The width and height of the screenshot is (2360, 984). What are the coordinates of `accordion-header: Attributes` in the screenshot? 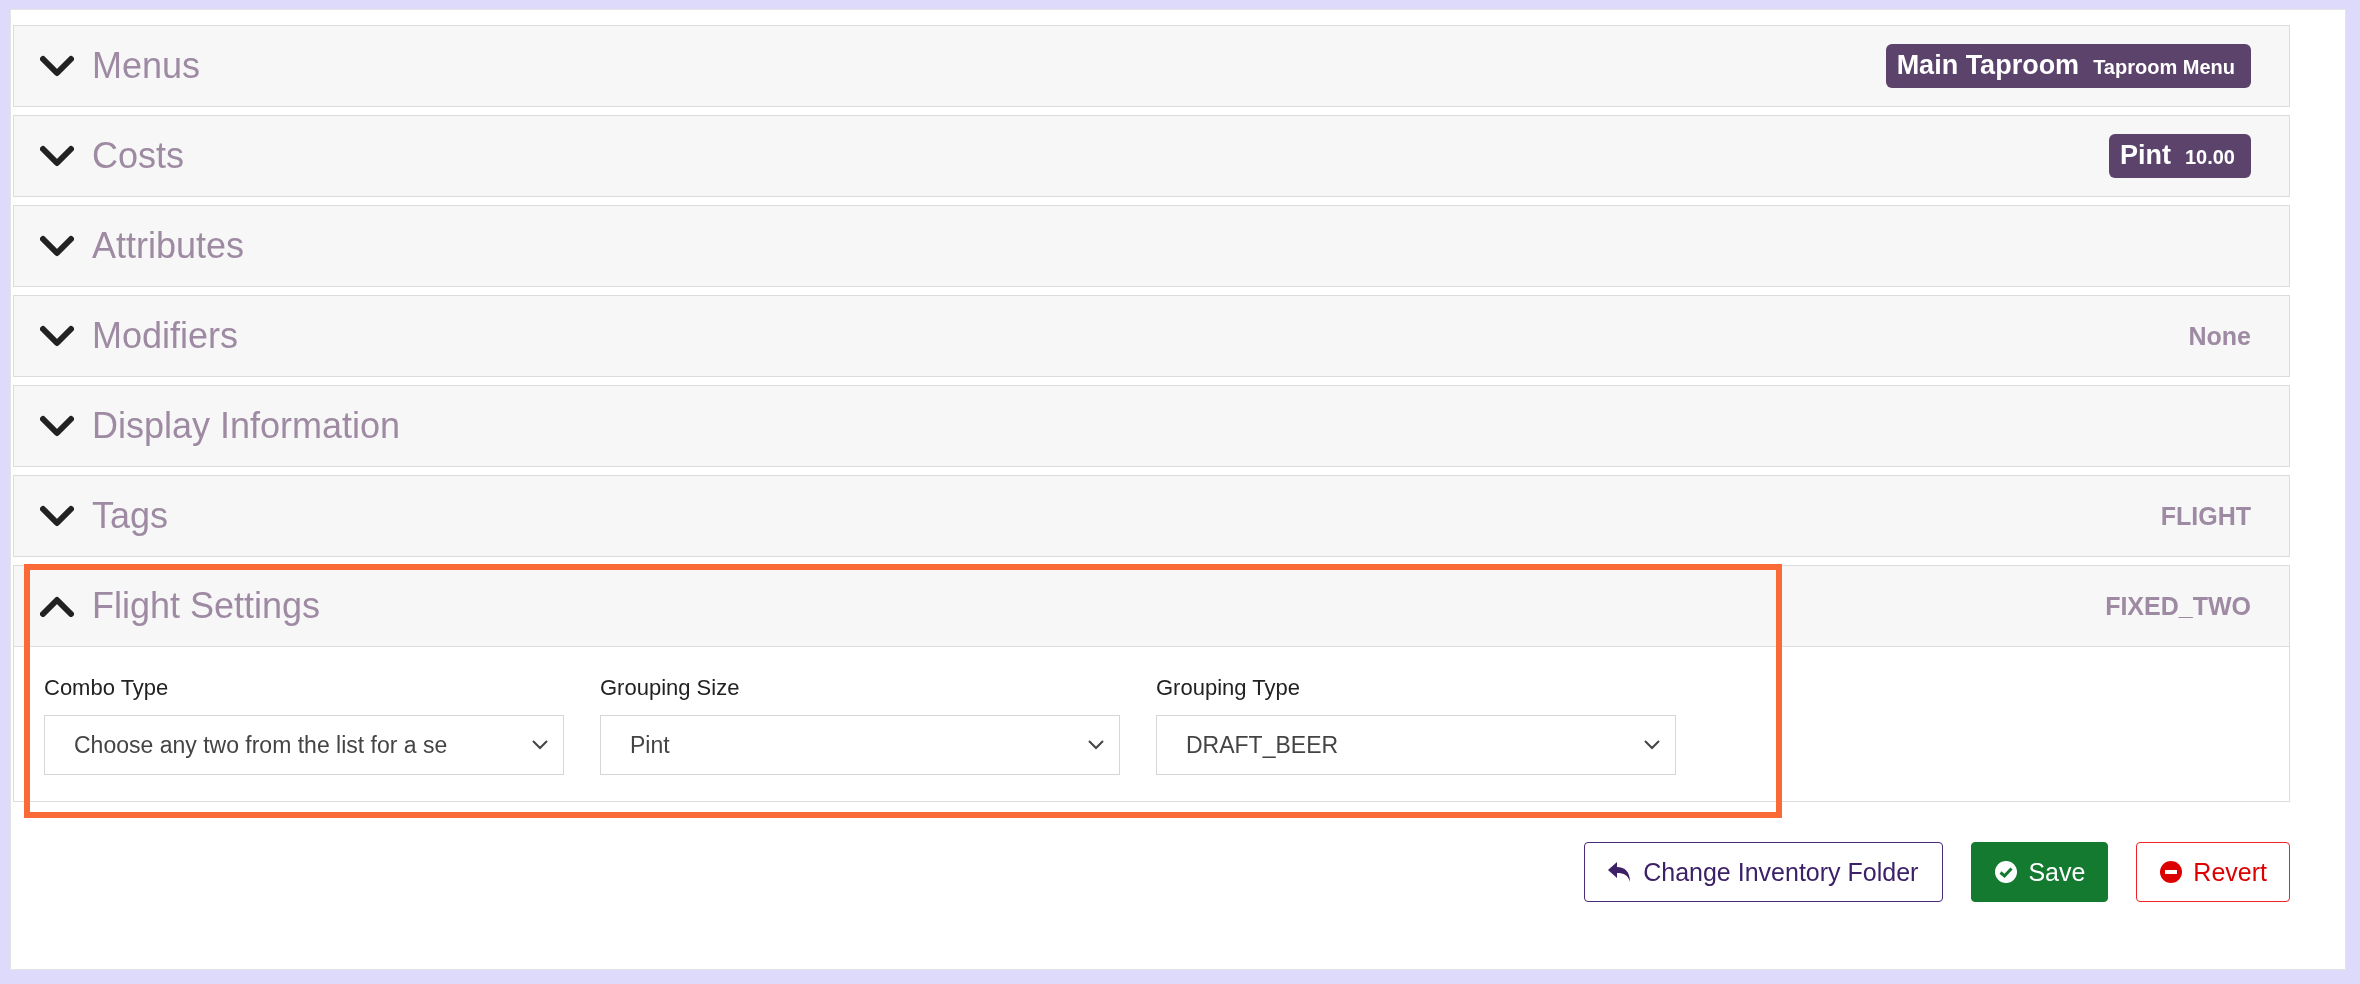 It's located at (1151, 246).